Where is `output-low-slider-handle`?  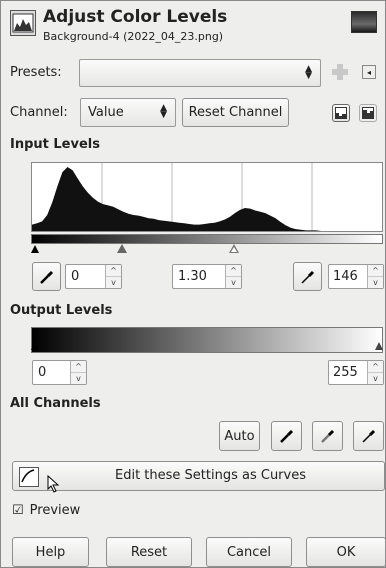
output-low-slider-handle is located at coordinates (35, 346).